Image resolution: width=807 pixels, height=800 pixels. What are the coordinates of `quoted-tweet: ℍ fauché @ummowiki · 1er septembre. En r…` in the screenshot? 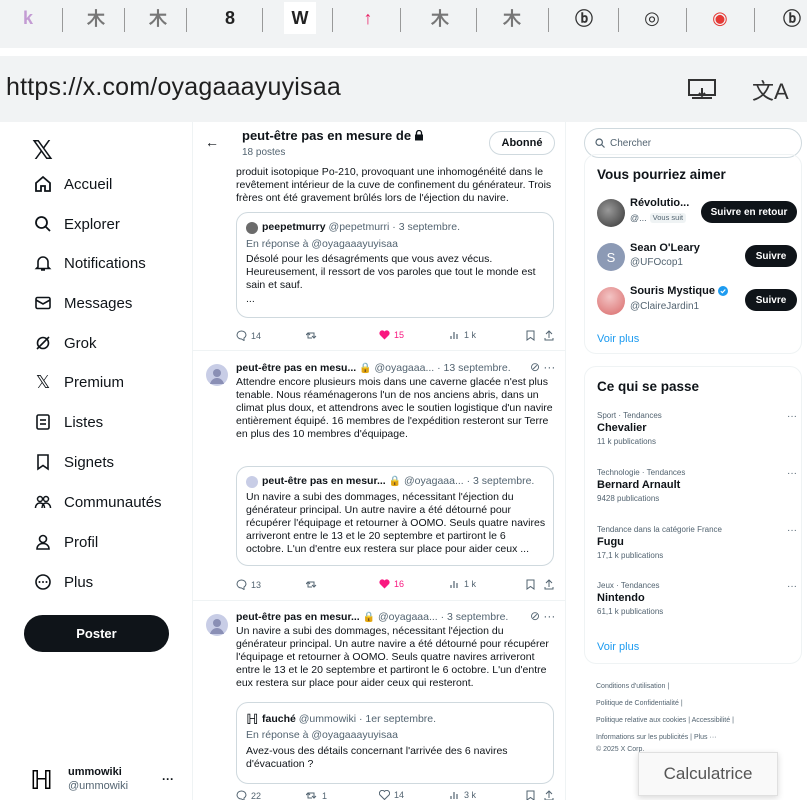 It's located at (395, 743).